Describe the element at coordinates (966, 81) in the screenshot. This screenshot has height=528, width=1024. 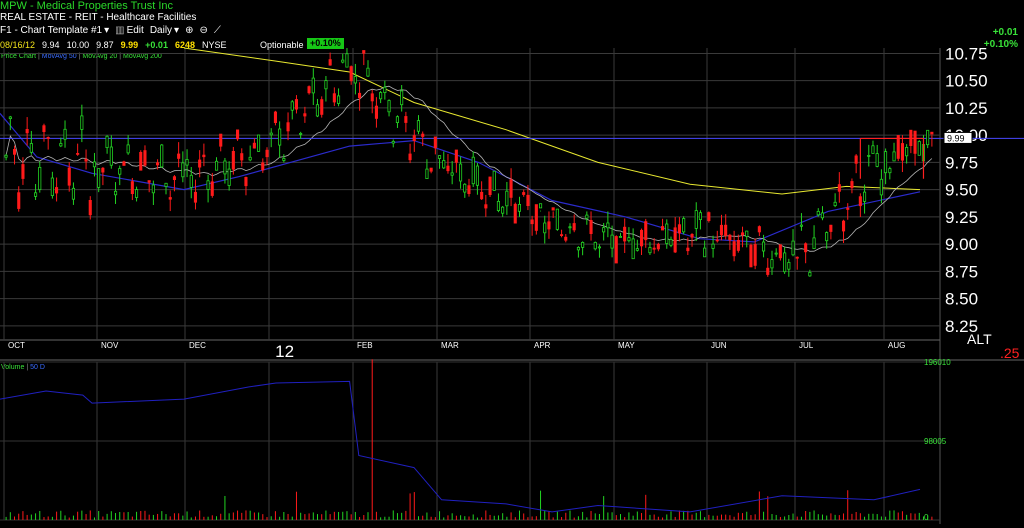
I see `price-tick-label: 10.50` at that location.